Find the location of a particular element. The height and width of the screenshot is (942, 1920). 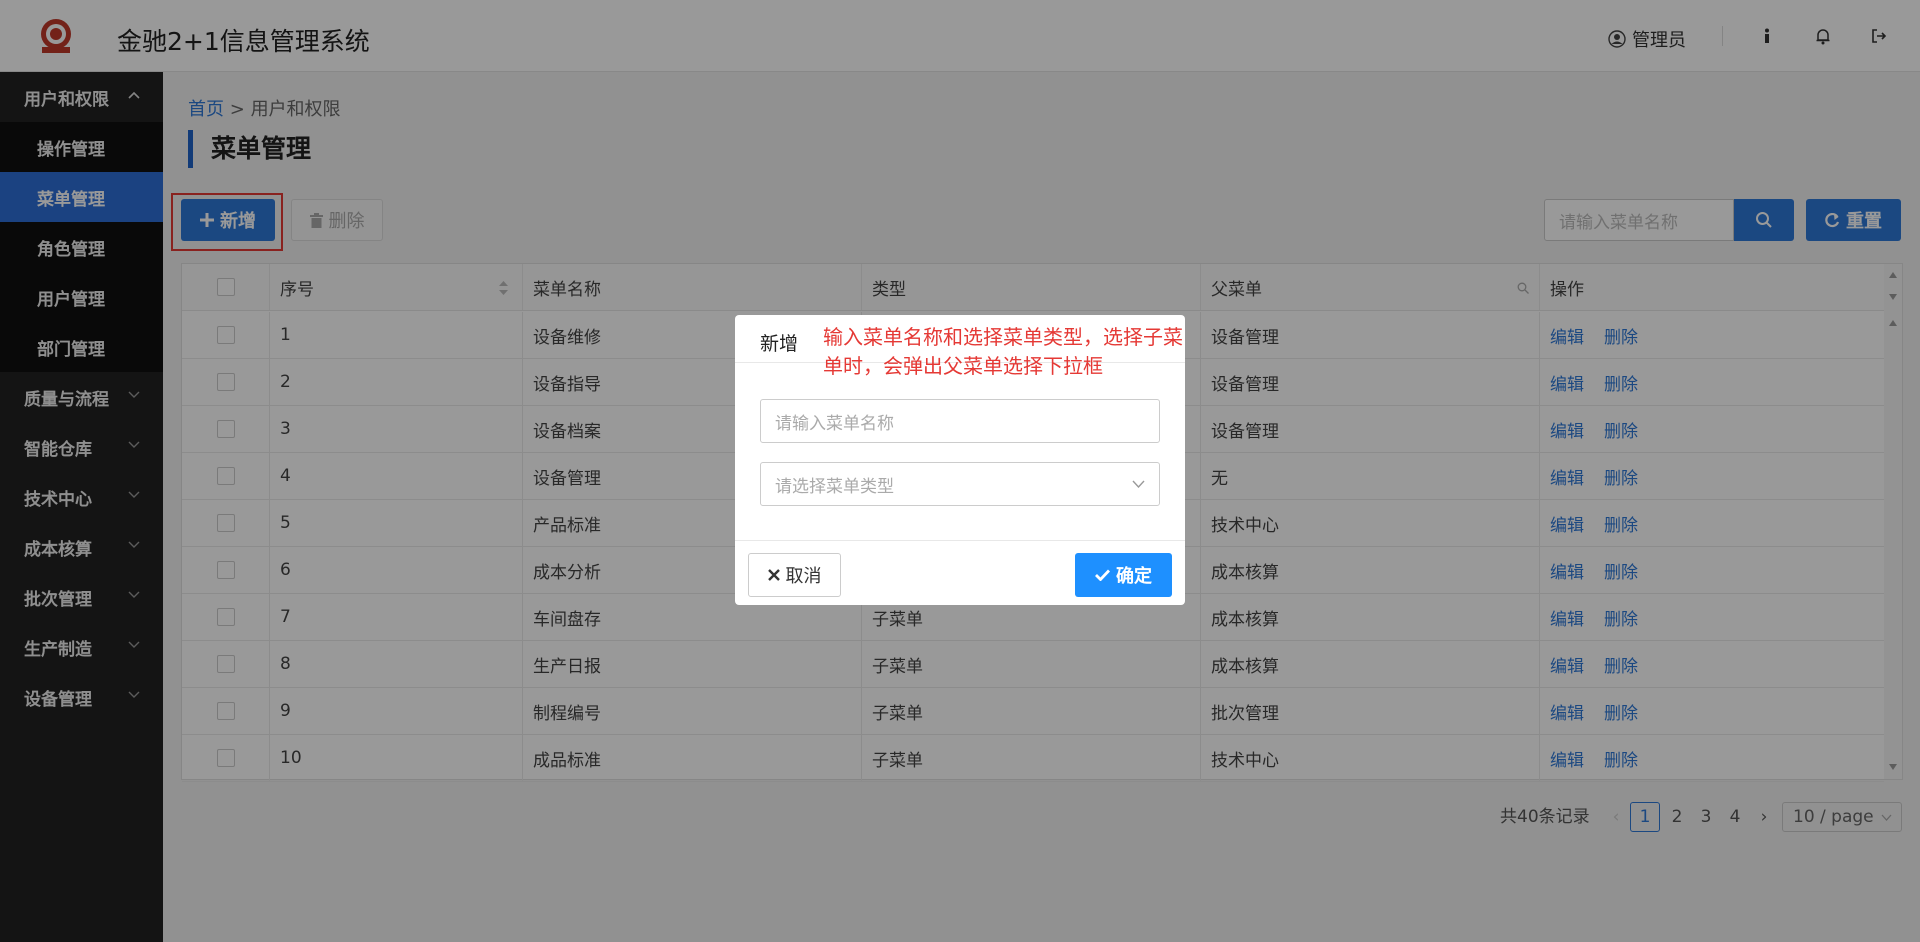

dialog-footer: 取消 确定 is located at coordinates (960, 572).